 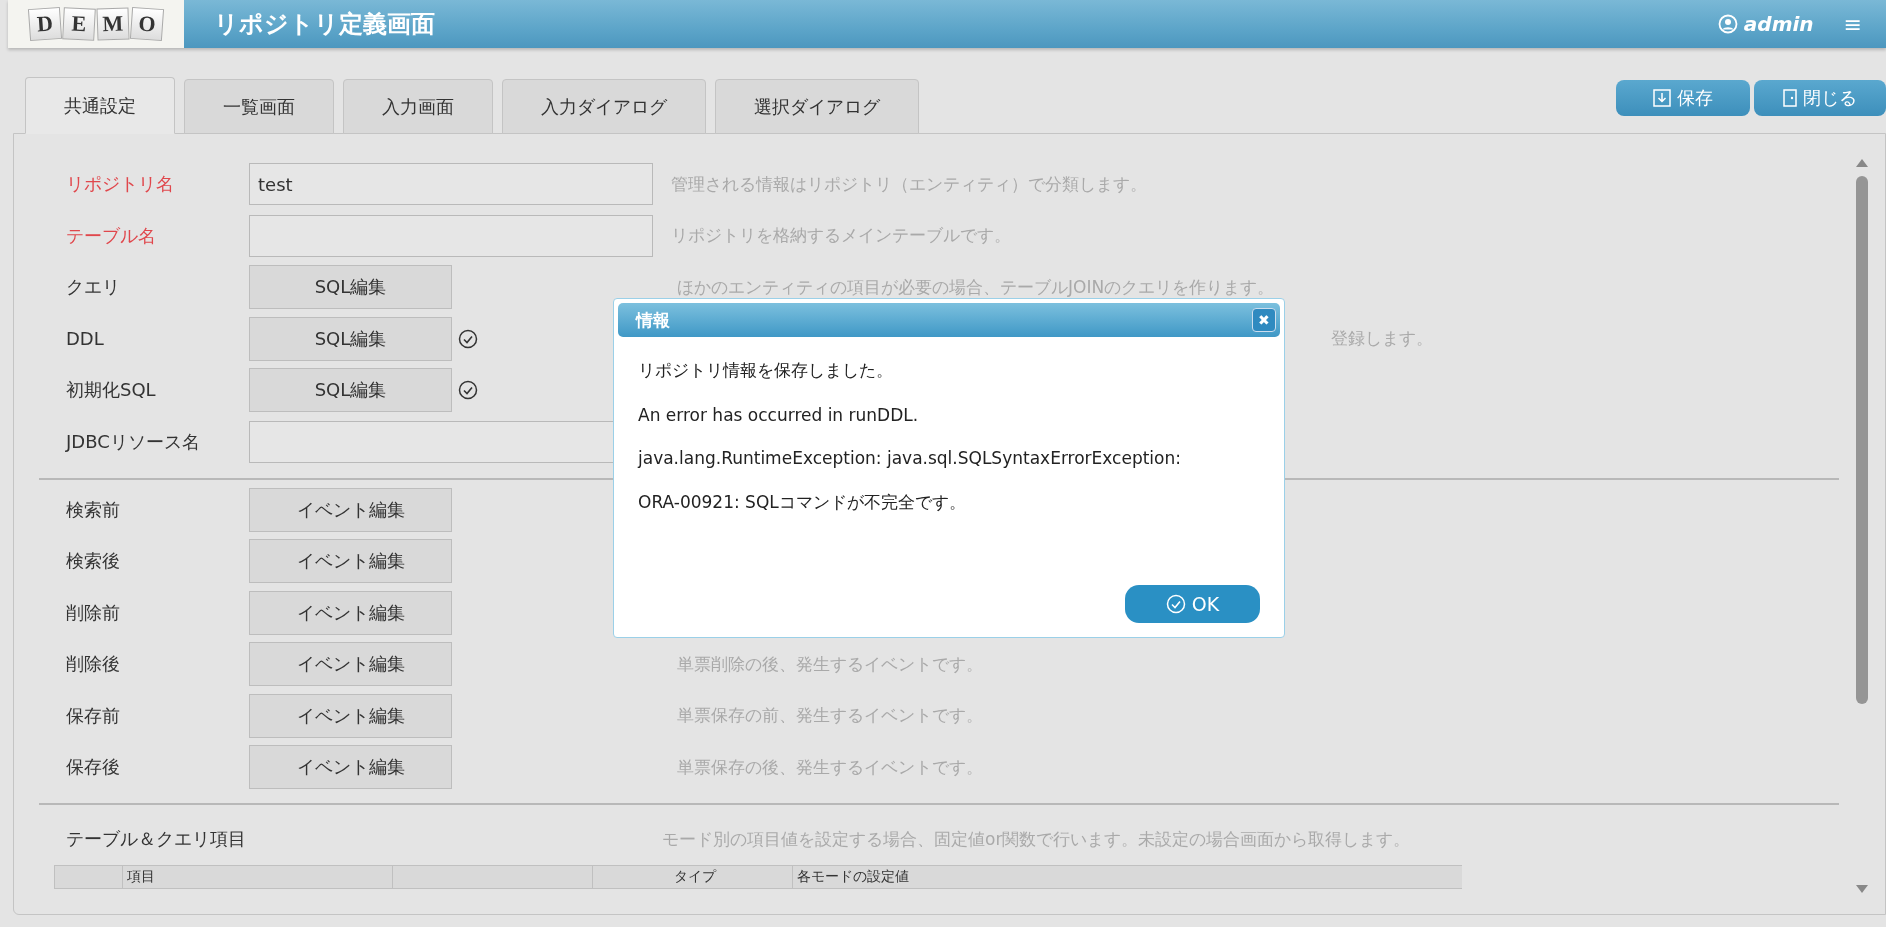 I want to click on check-circle-icon, so click(x=1175, y=604).